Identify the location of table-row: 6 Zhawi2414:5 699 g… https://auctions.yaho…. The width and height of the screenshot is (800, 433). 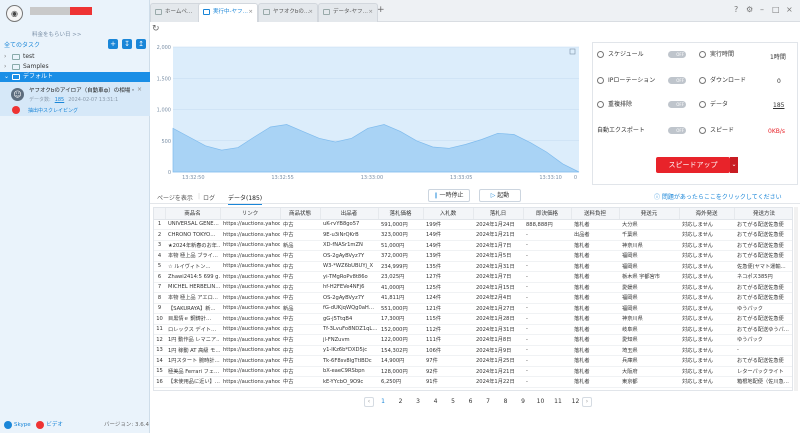
(473, 277).